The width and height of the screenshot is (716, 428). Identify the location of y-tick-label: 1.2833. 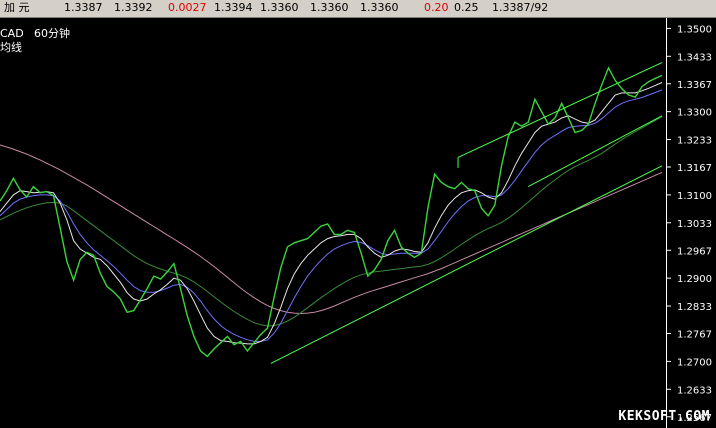
(694, 307).